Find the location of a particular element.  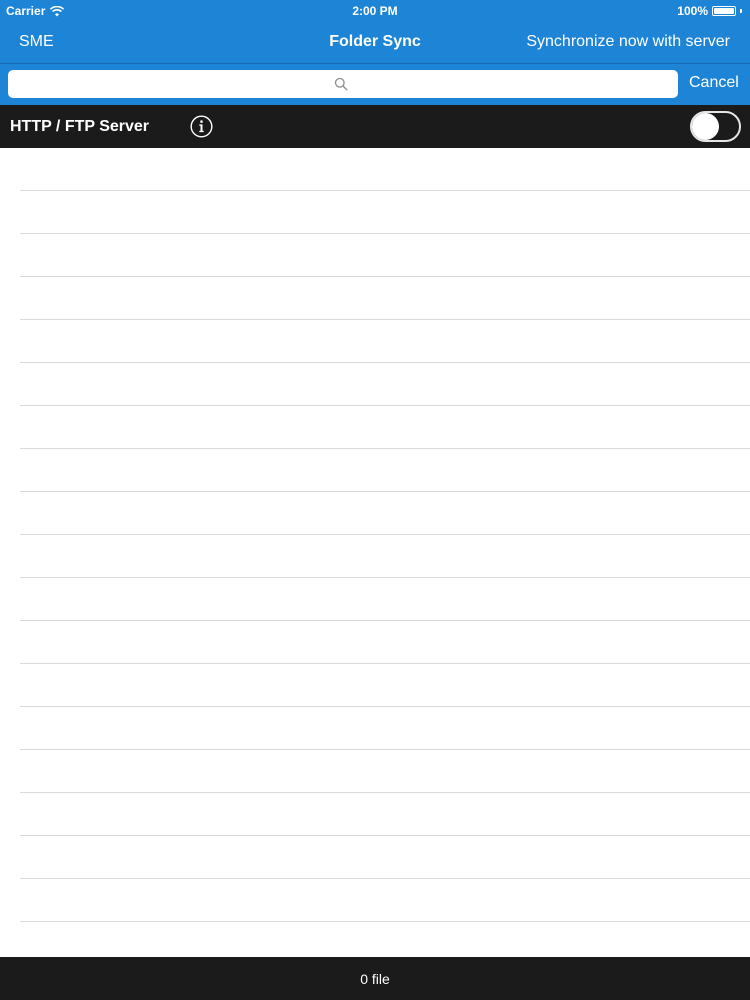

toggle-knob is located at coordinates (705, 126).